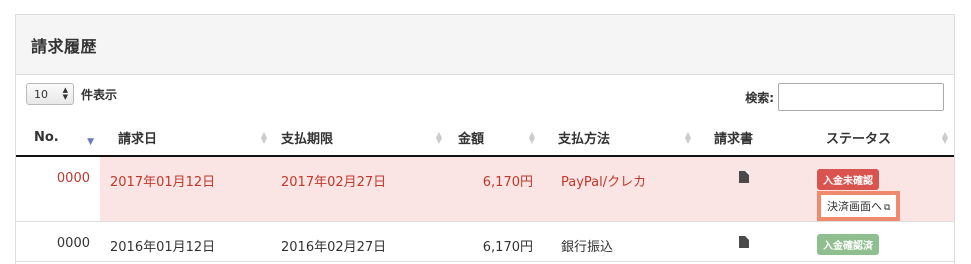 The width and height of the screenshot is (971, 264). I want to click on cell-status: 入金未確認 決済画面へ ⧉, so click(880, 189).